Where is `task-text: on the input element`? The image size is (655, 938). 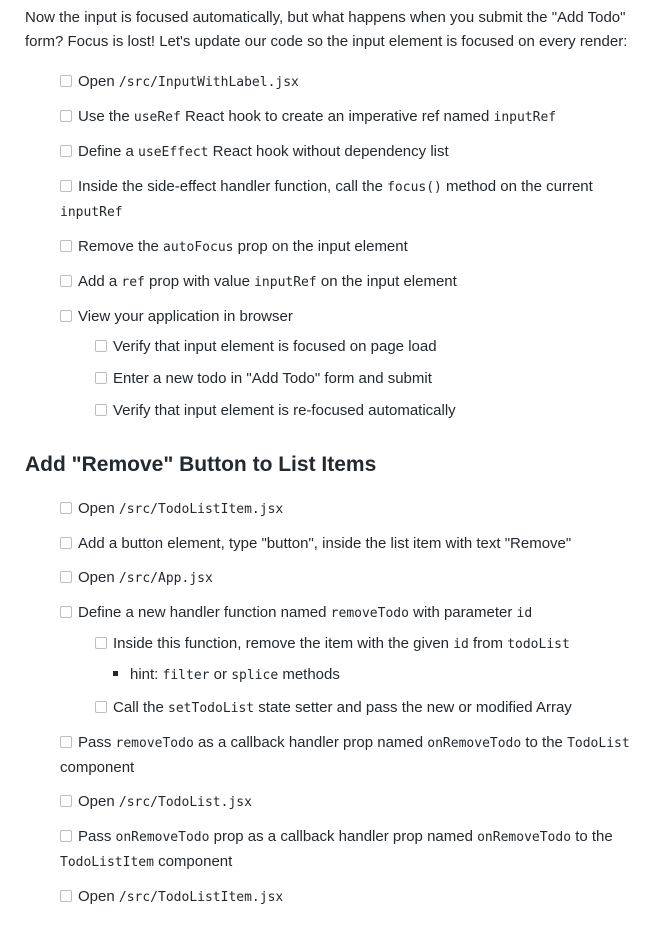 task-text: on the input element is located at coordinates (386, 281).